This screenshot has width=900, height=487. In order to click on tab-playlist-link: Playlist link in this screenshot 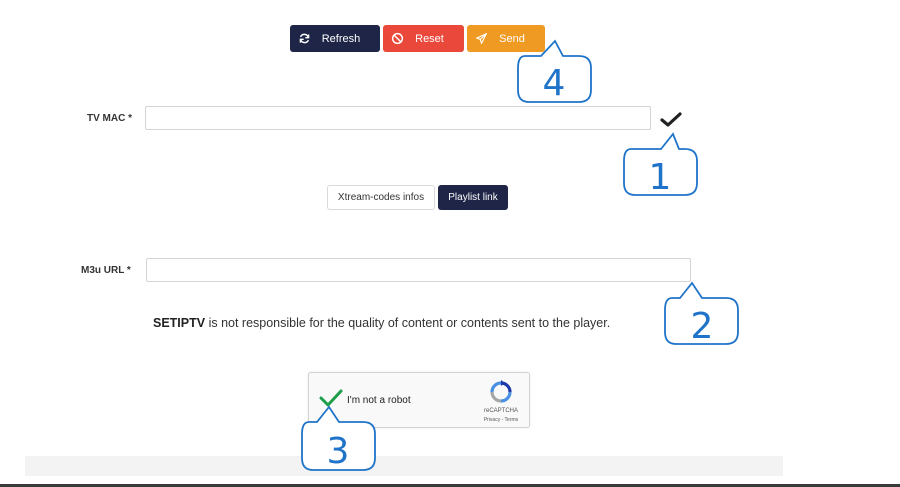, I will do `click(473, 197)`.